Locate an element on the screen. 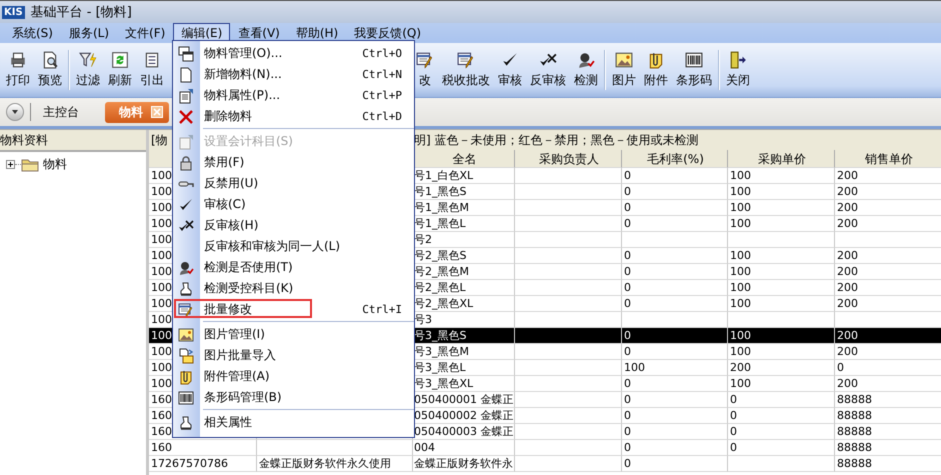  tab: 主控台 is located at coordinates (61, 112).